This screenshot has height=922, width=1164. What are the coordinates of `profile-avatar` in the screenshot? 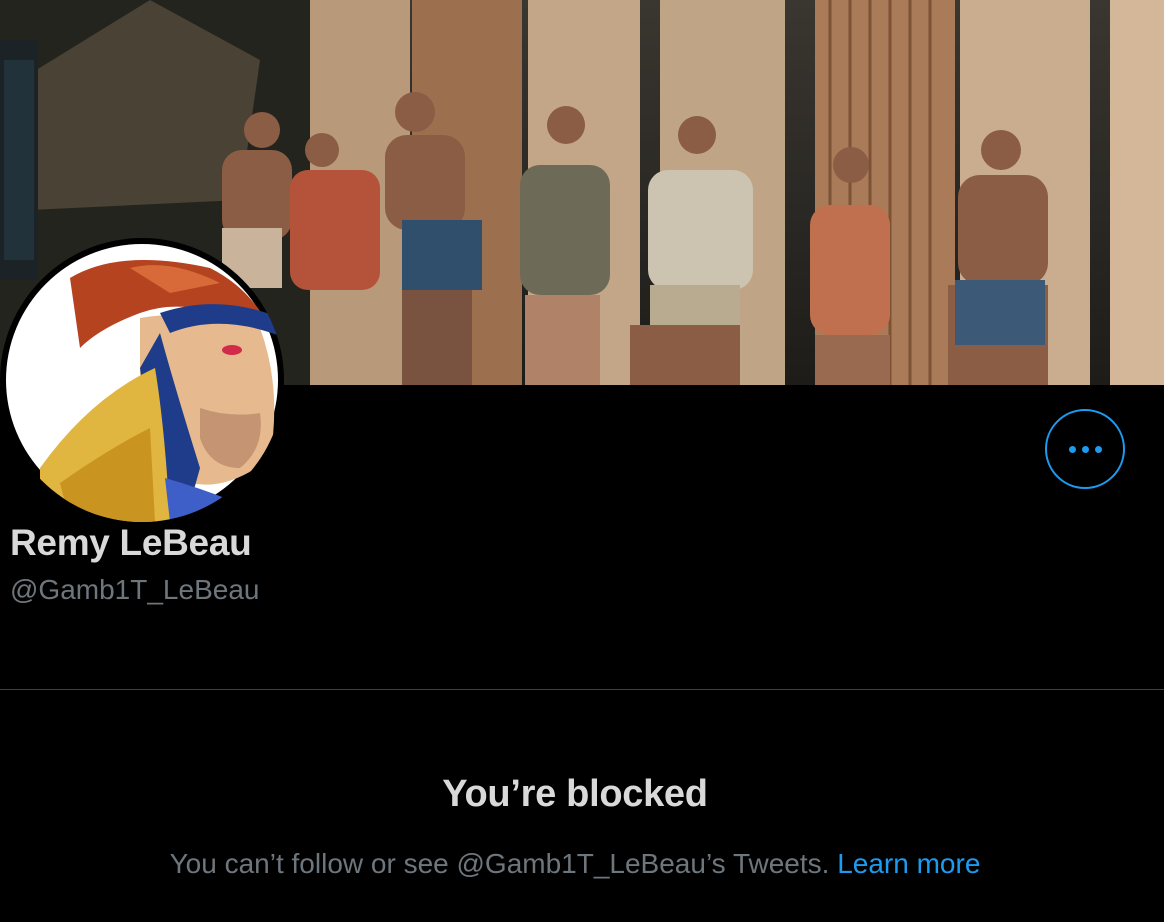 It's located at (142, 380).